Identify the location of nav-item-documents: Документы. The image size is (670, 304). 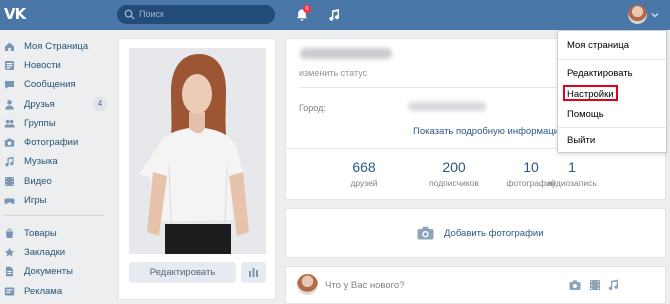
(55, 271).